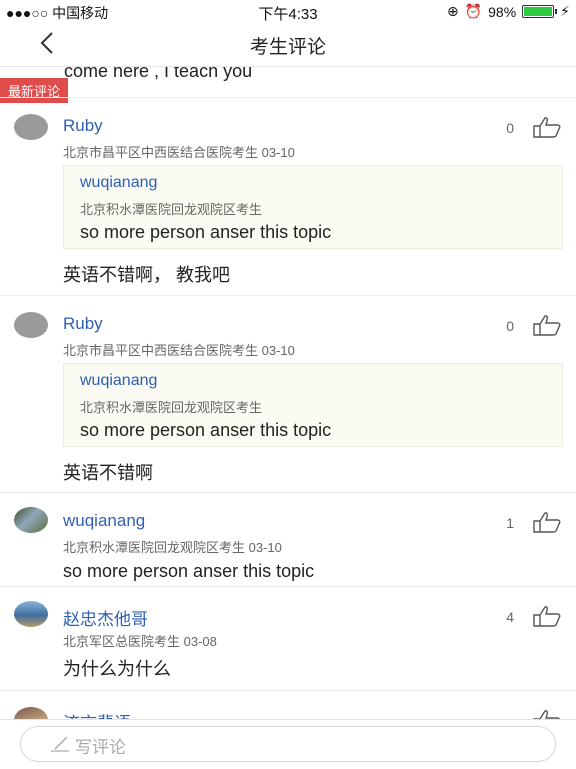 Image resolution: width=576 pixels, height=769 pixels. I want to click on battery-icon, so click(540, 11).